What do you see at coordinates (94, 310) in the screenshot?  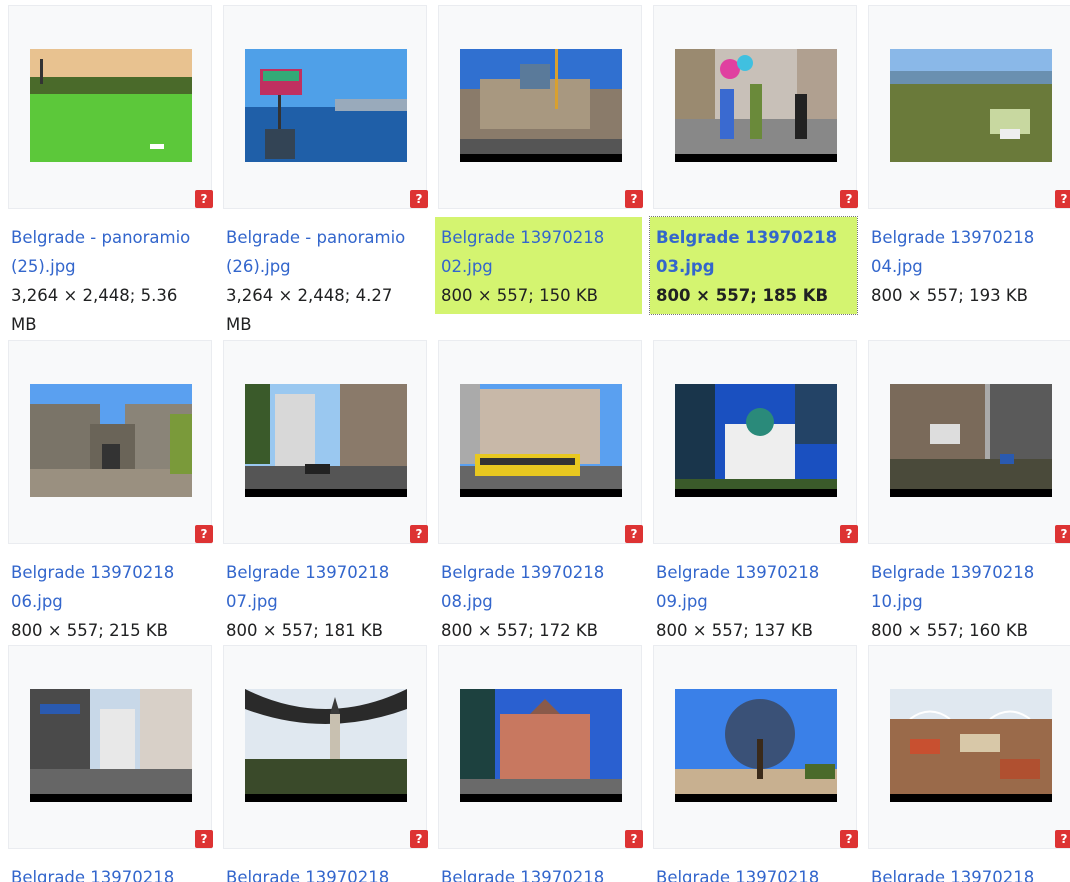 I see `file-meta: 3,264 × 2,448; 5.36 MB` at bounding box center [94, 310].